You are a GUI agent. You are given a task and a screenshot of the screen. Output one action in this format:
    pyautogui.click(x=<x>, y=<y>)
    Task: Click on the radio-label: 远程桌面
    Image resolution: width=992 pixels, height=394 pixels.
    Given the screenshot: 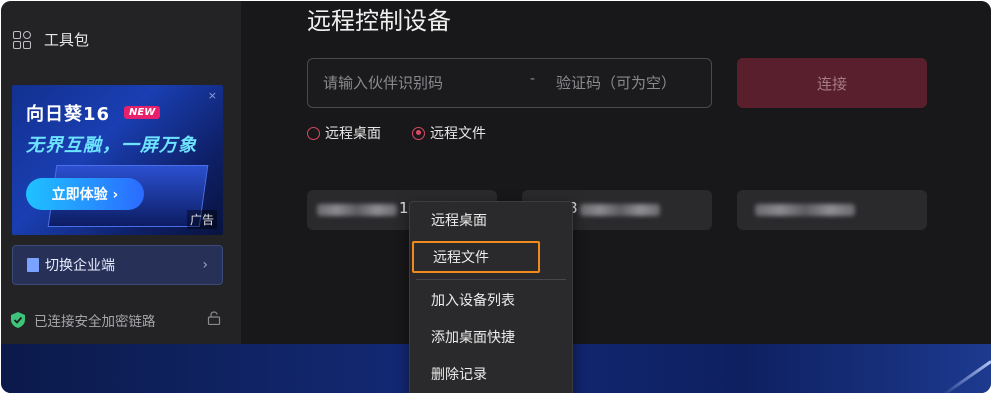 What is the action you would take?
    pyautogui.click(x=353, y=134)
    